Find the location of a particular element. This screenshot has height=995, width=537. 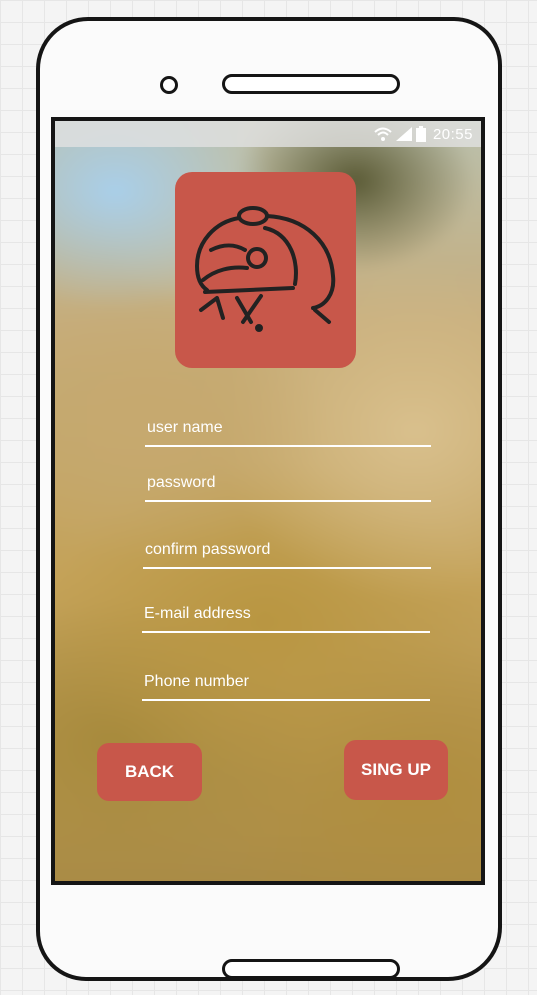

mascot-logo-icon is located at coordinates (265, 269).